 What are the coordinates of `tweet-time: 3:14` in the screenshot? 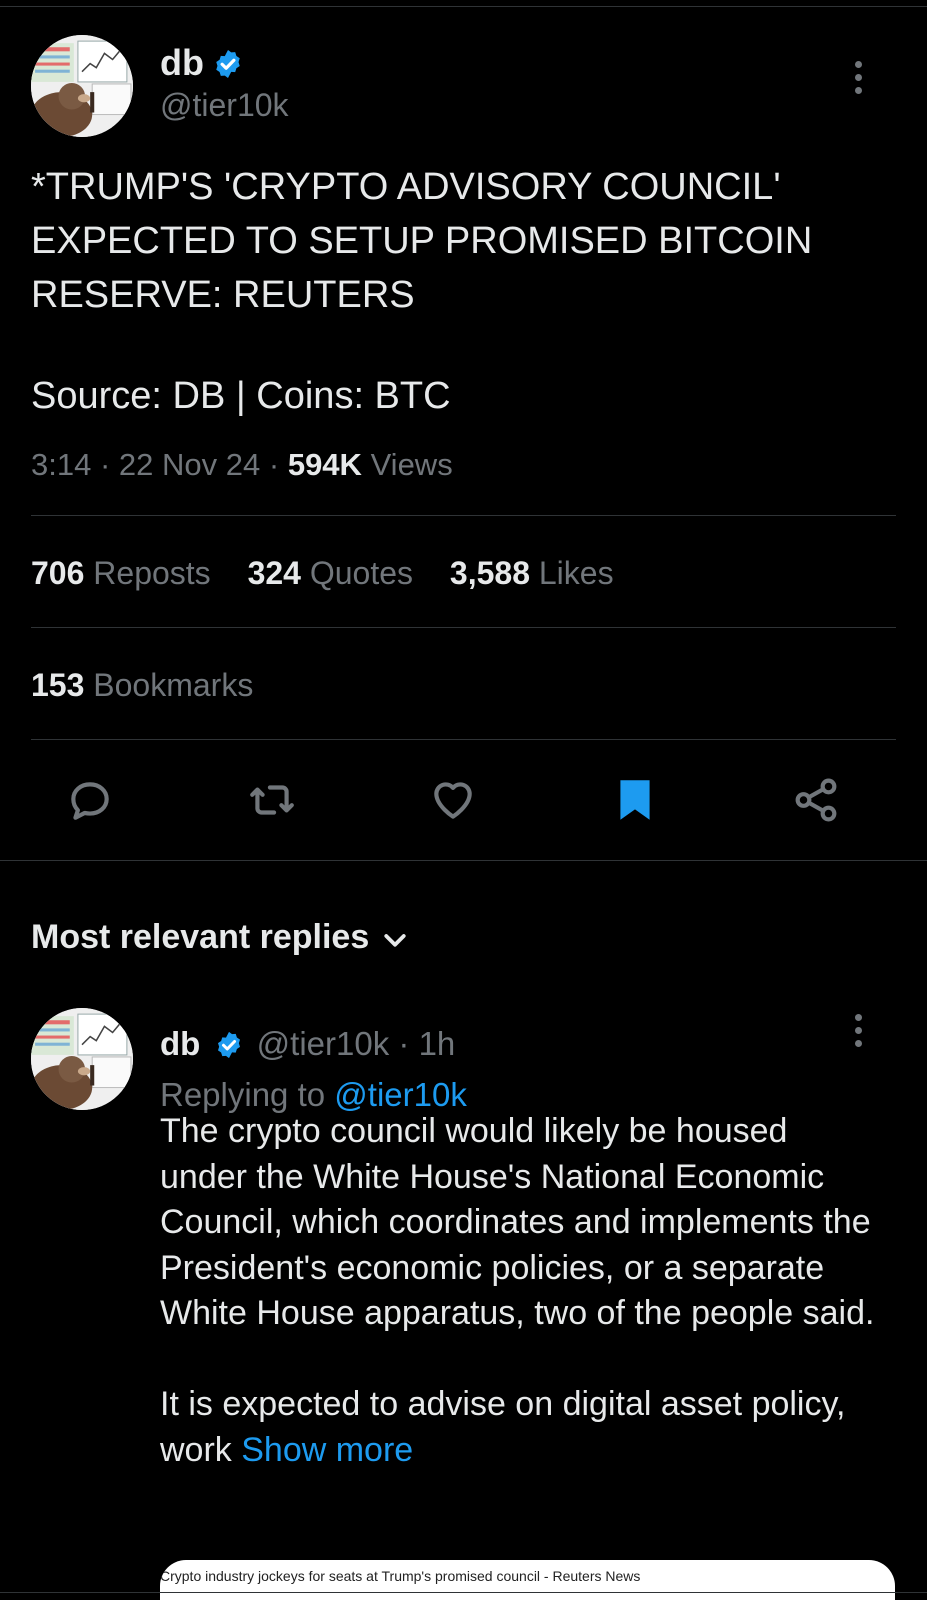 It's located at (61, 464).